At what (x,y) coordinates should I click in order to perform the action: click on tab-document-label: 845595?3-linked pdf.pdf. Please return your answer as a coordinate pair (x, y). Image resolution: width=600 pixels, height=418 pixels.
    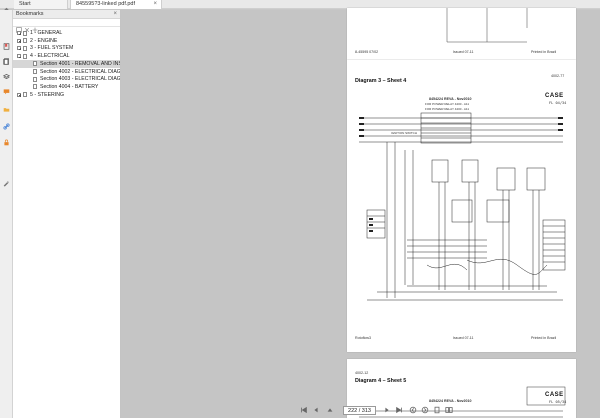
    Looking at the image, I should click on (106, 4).